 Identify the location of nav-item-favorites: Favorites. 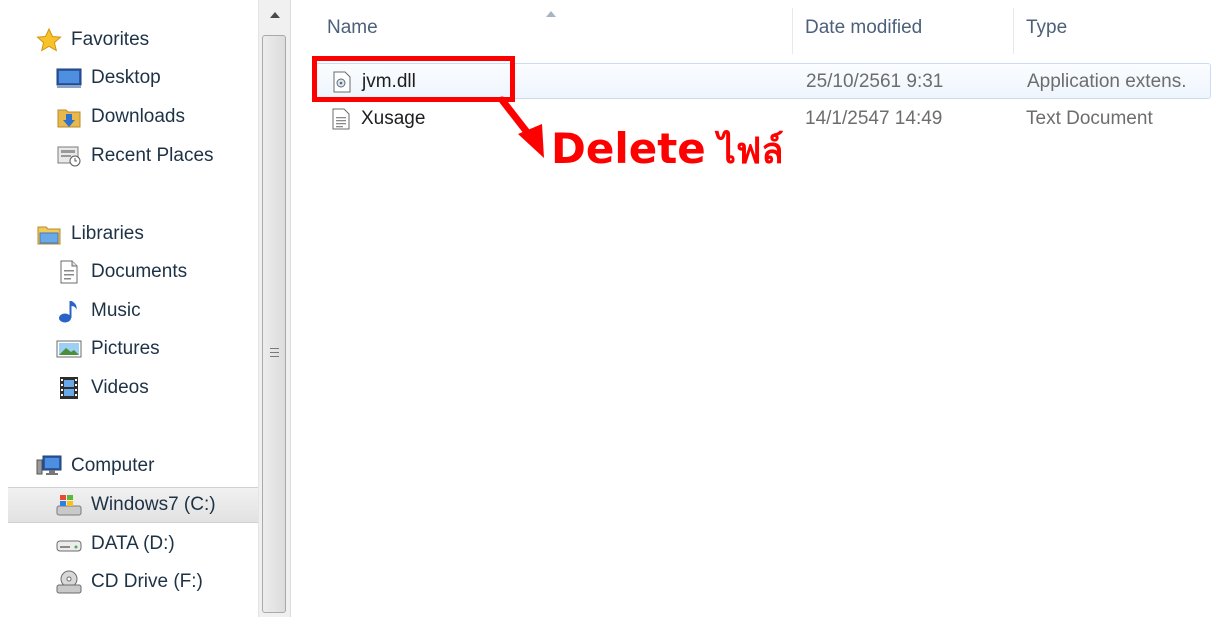
(92, 40).